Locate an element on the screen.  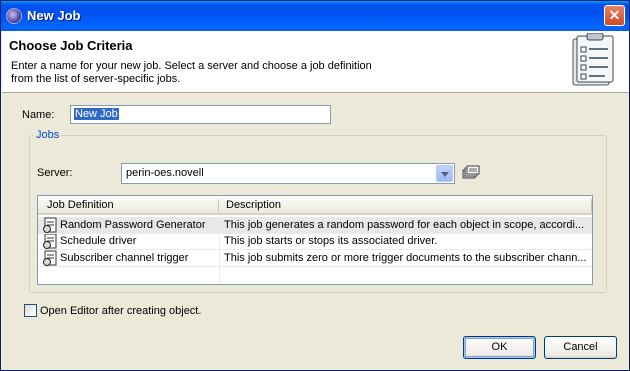
cancel-button: Cancel is located at coordinates (580, 347).